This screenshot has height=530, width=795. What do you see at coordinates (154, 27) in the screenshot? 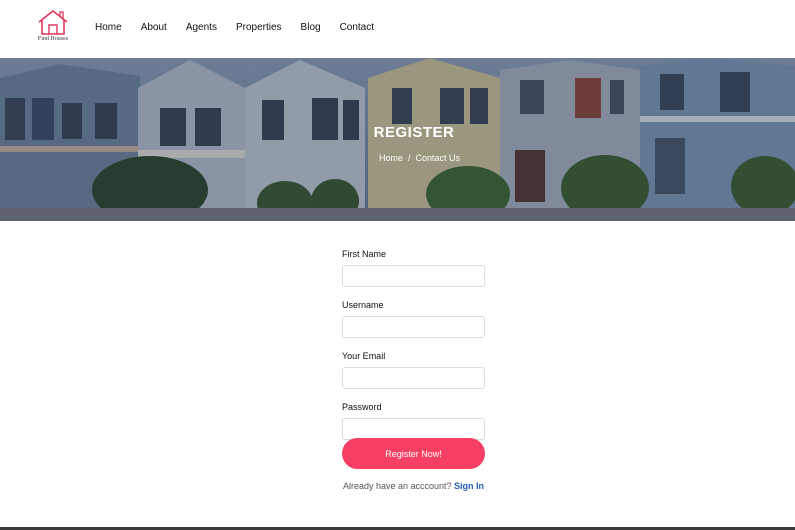
I see `nav-about: About` at bounding box center [154, 27].